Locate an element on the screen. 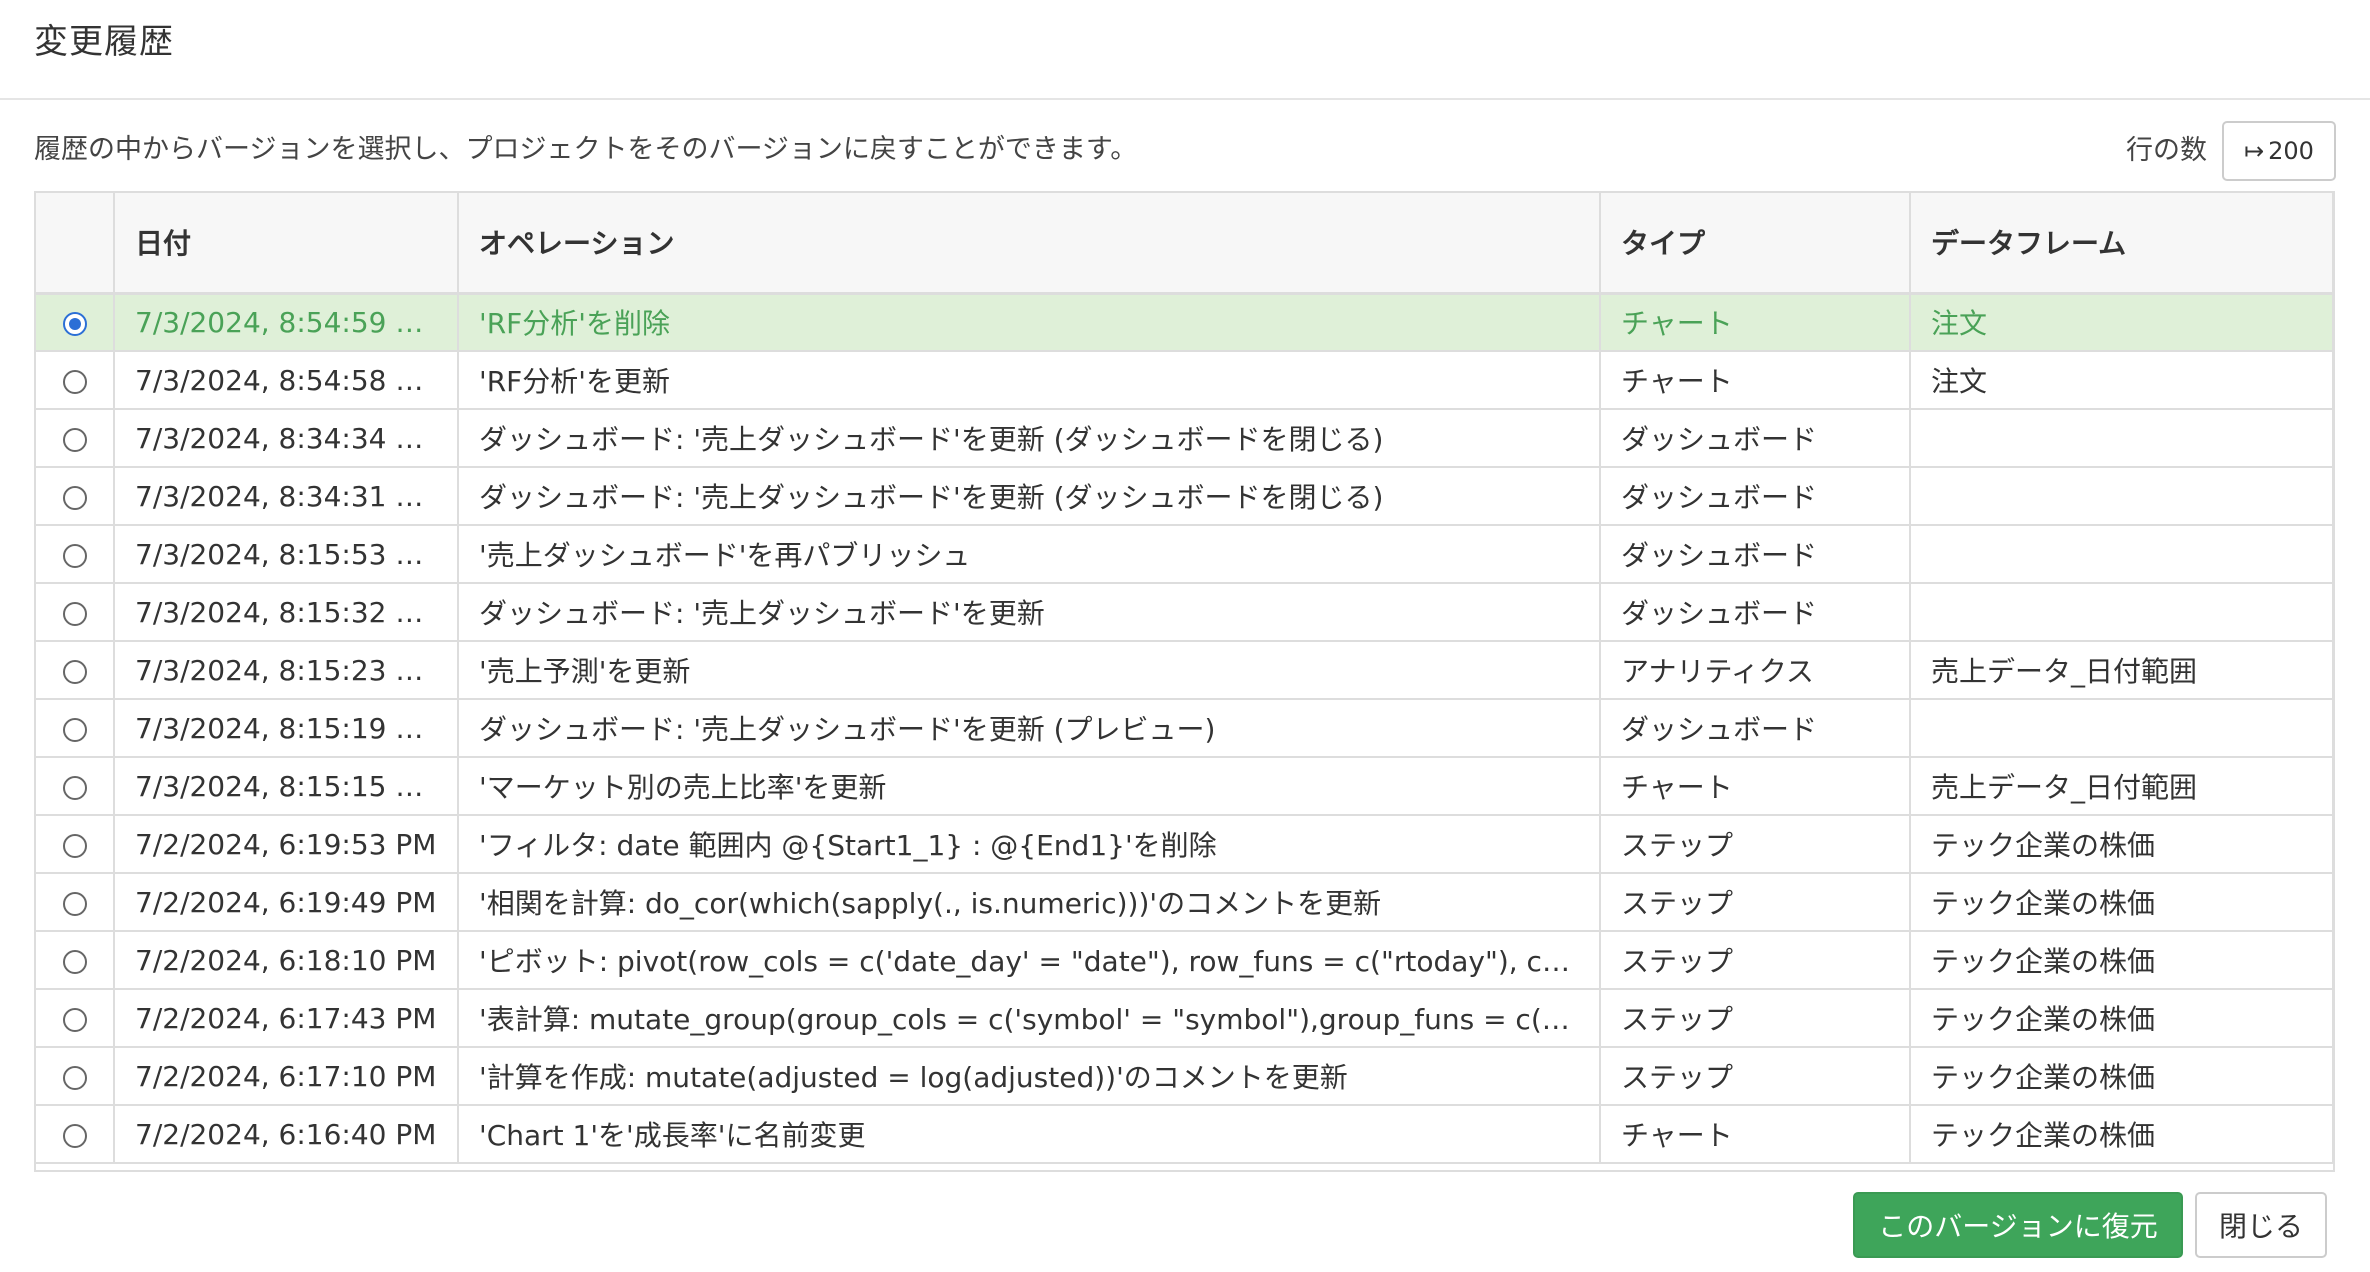  rows-count-label: 行の数 is located at coordinates (2166, 150).